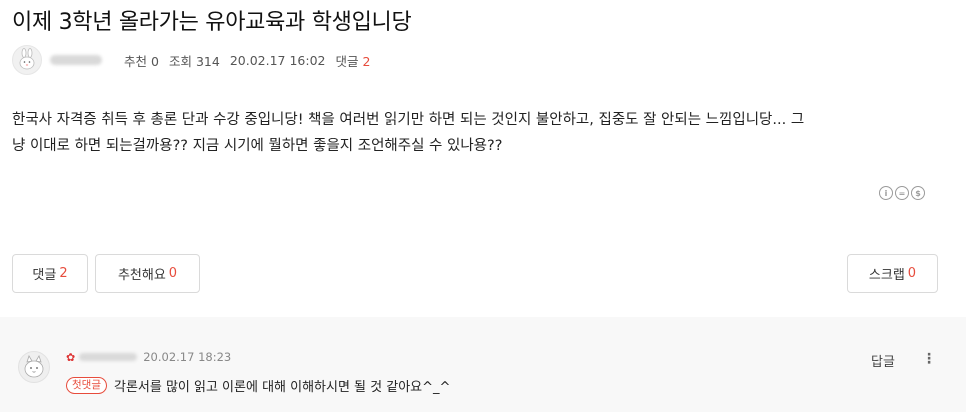  I want to click on recommend-label: 추천, so click(136, 61).